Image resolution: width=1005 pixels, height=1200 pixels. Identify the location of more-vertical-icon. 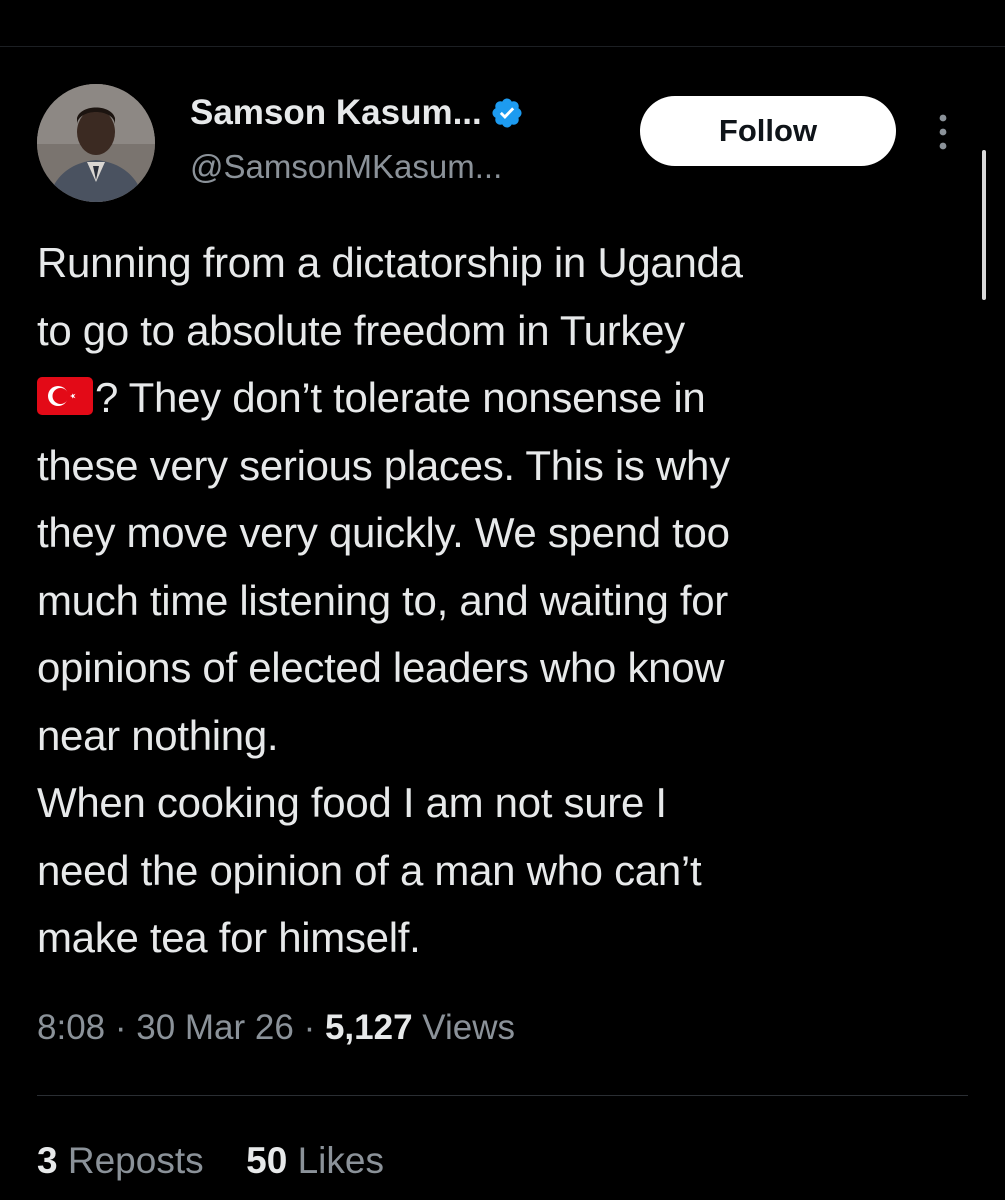
(943, 132).